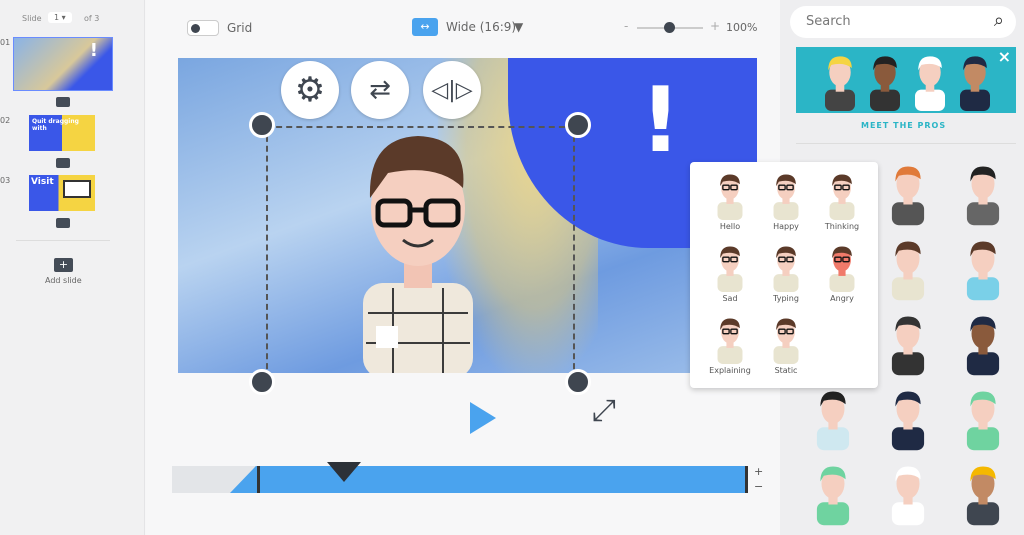 Image resolution: width=1024 pixels, height=535 pixels. Describe the element at coordinates (63, 265) in the screenshot. I see `add-slide-button: +` at that location.